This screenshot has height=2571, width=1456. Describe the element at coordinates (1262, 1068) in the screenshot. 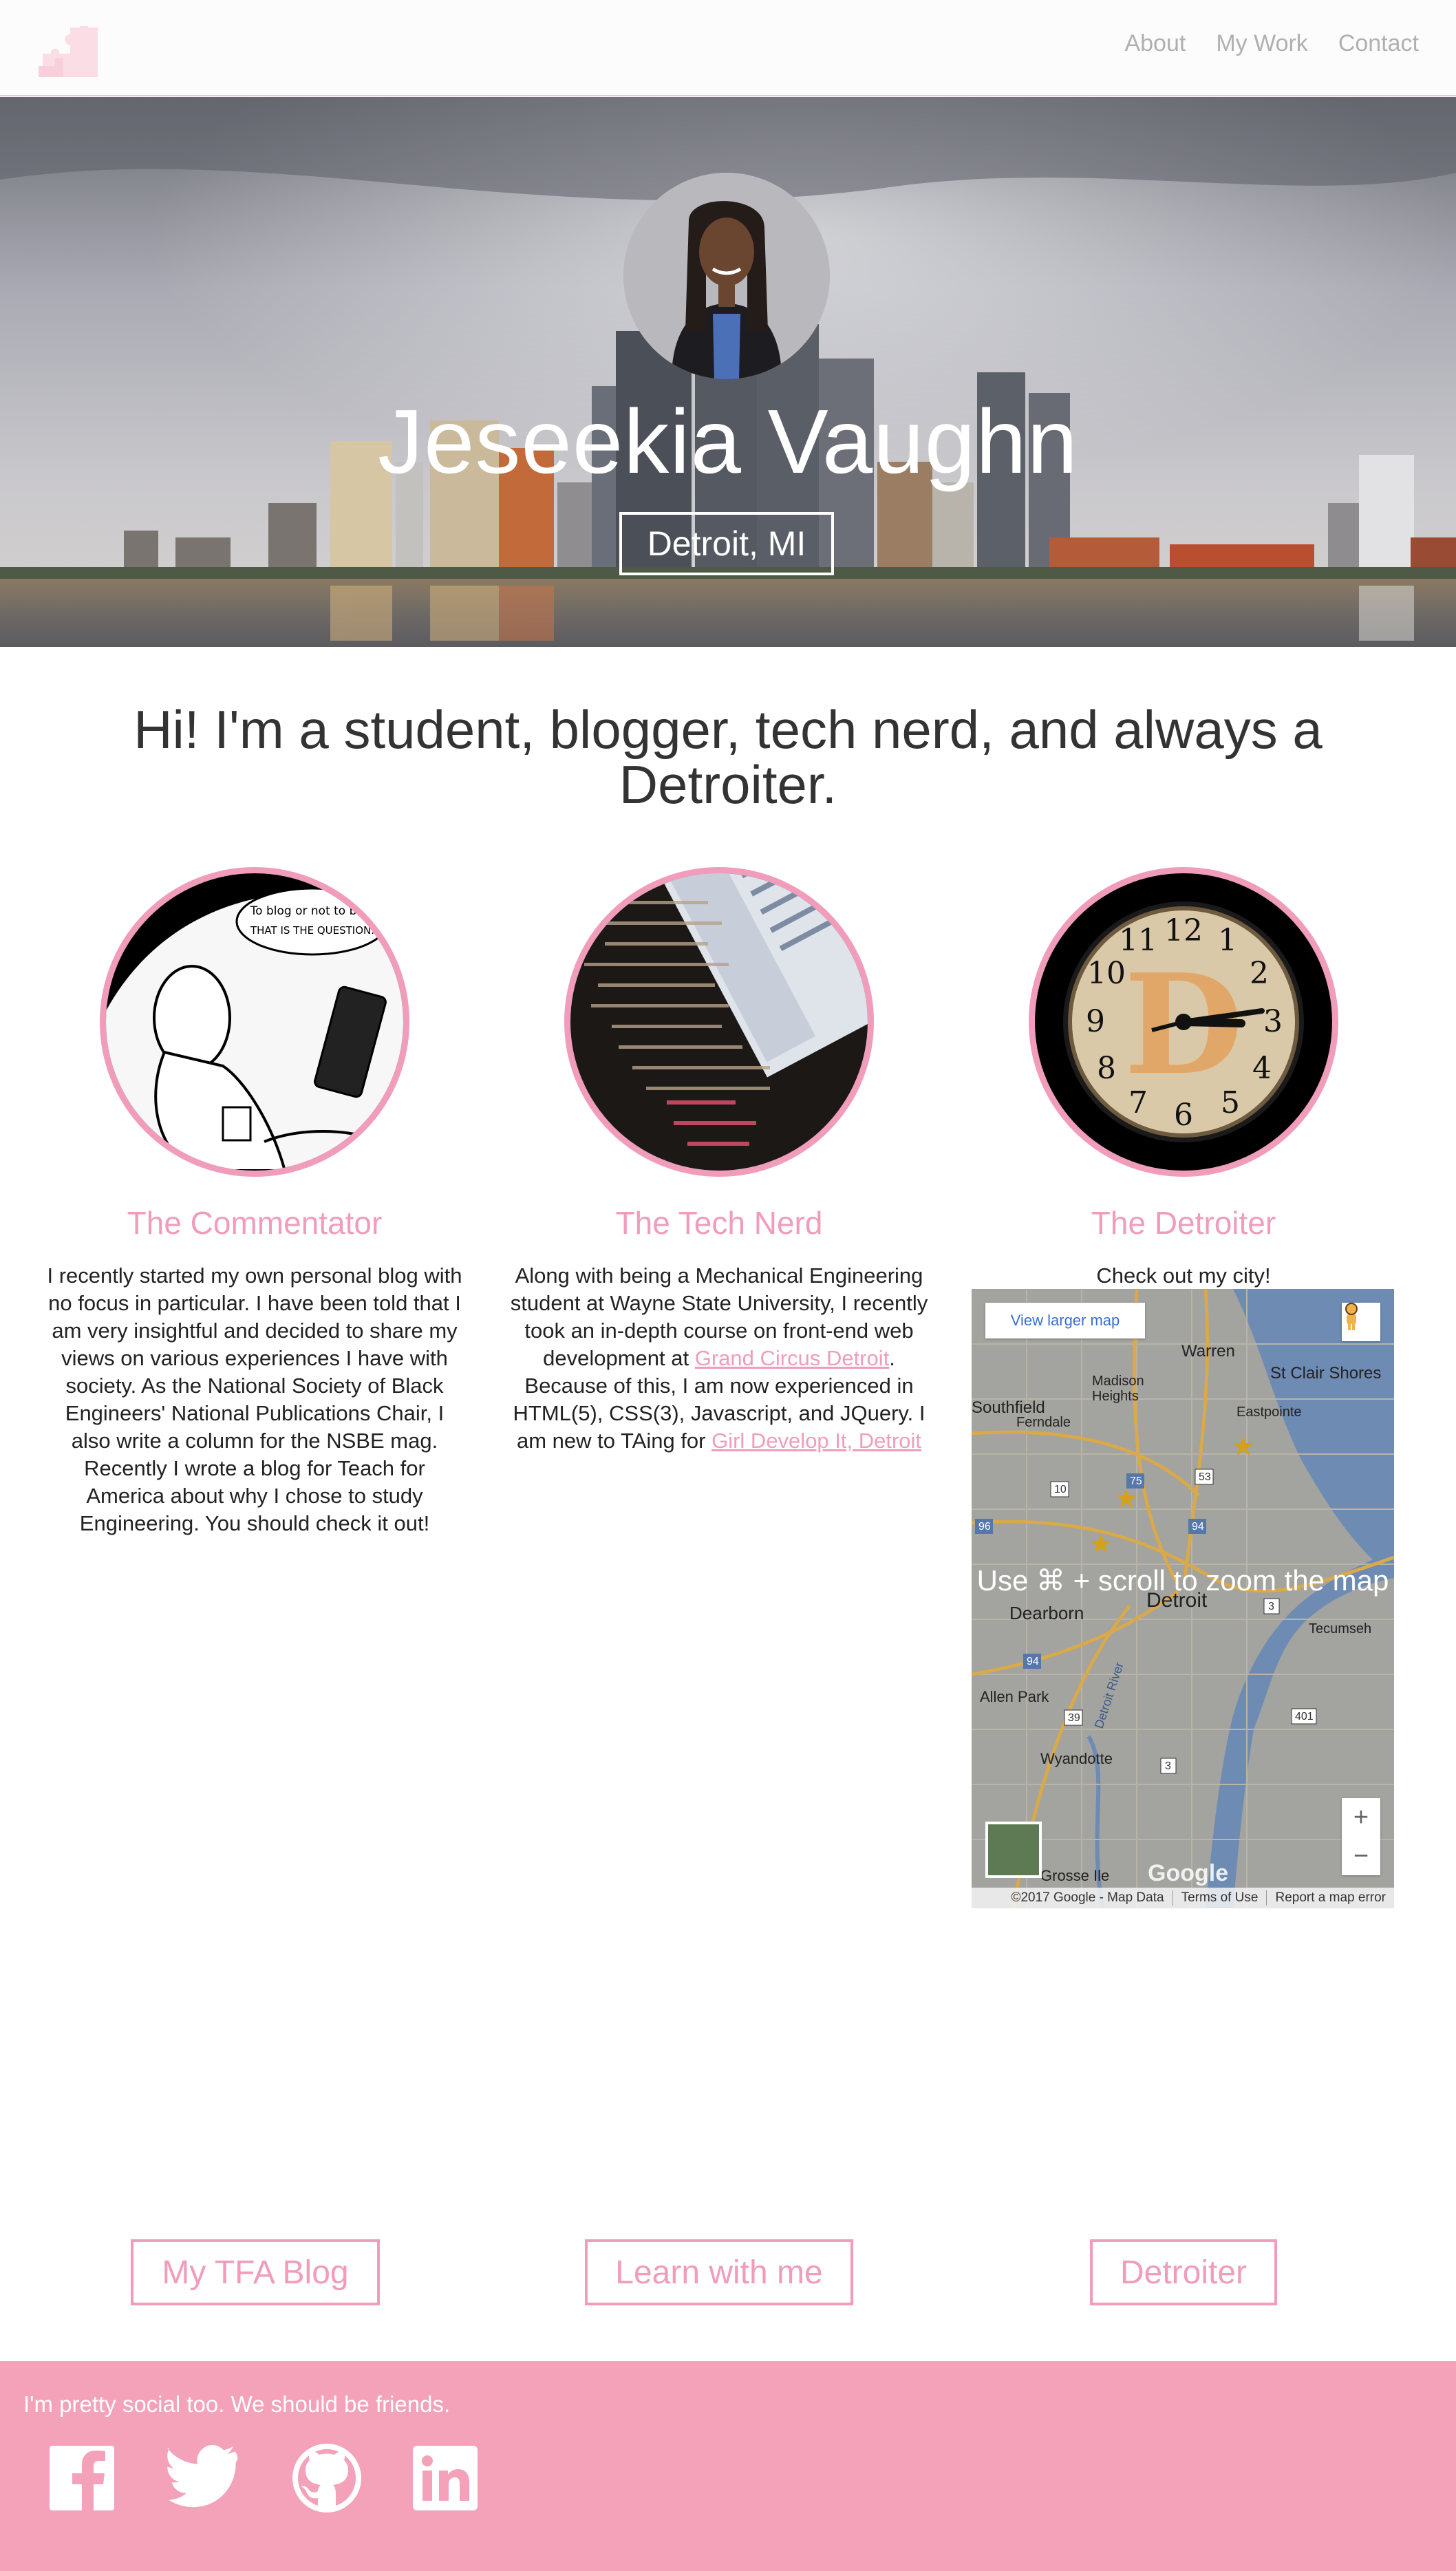

I see `svg-text: 4` at that location.